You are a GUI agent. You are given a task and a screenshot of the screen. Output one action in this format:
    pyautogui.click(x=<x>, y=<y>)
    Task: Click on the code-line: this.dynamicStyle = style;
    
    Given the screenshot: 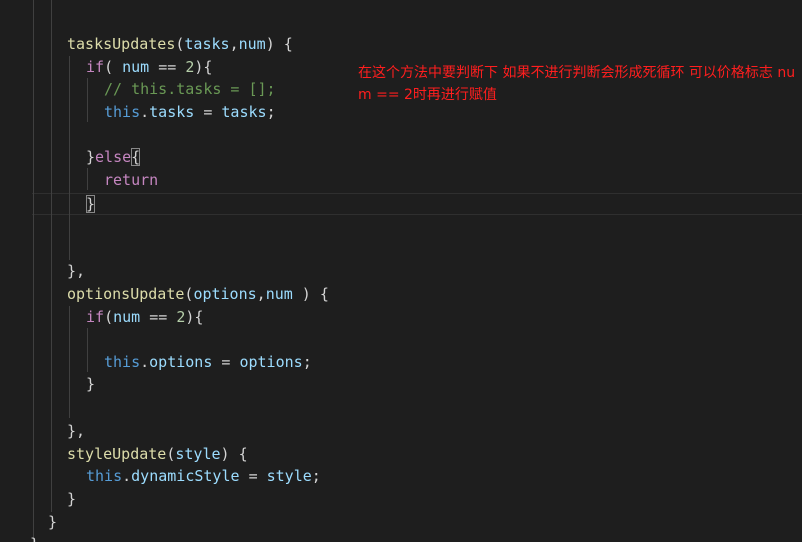 What is the action you would take?
    pyautogui.click(x=401, y=476)
    